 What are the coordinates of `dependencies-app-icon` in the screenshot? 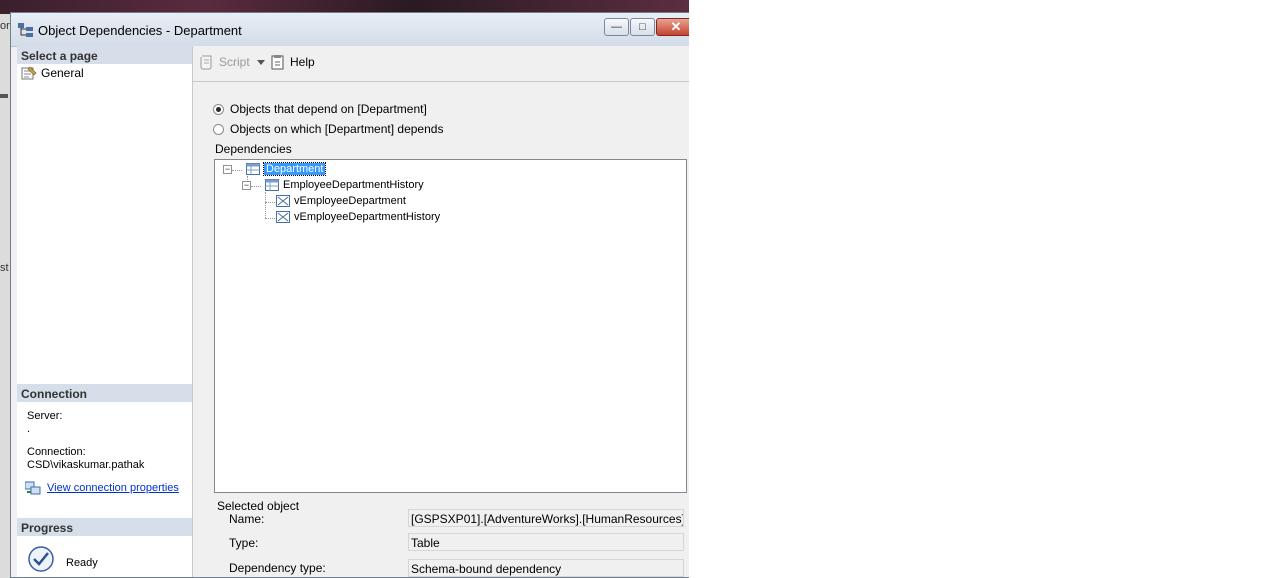 It's located at (25, 30).